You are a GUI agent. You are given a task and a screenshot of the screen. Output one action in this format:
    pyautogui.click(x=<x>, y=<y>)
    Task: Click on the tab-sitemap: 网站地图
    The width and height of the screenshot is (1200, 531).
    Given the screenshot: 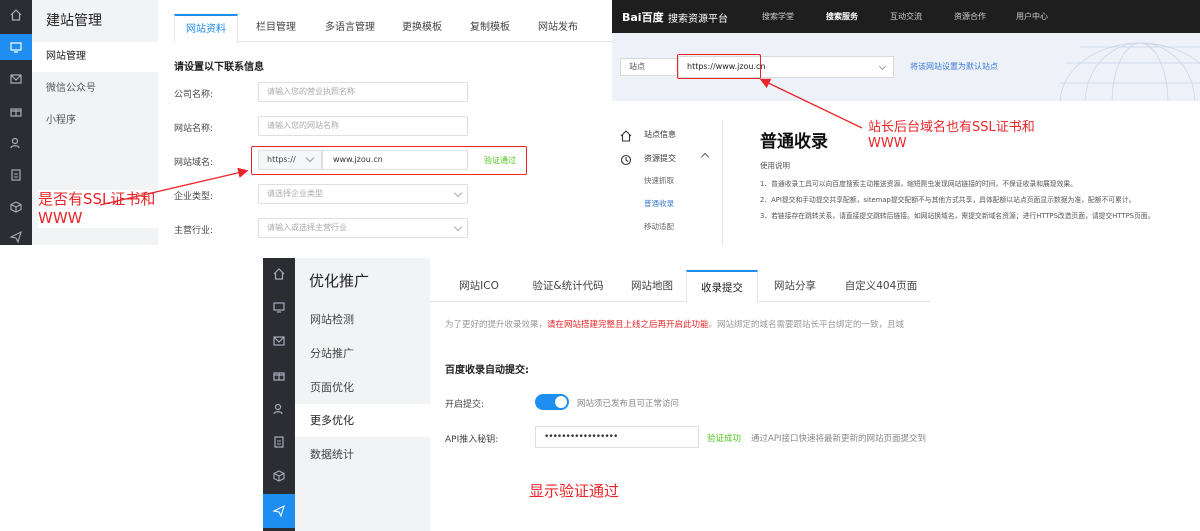 What is the action you would take?
    pyautogui.click(x=652, y=286)
    